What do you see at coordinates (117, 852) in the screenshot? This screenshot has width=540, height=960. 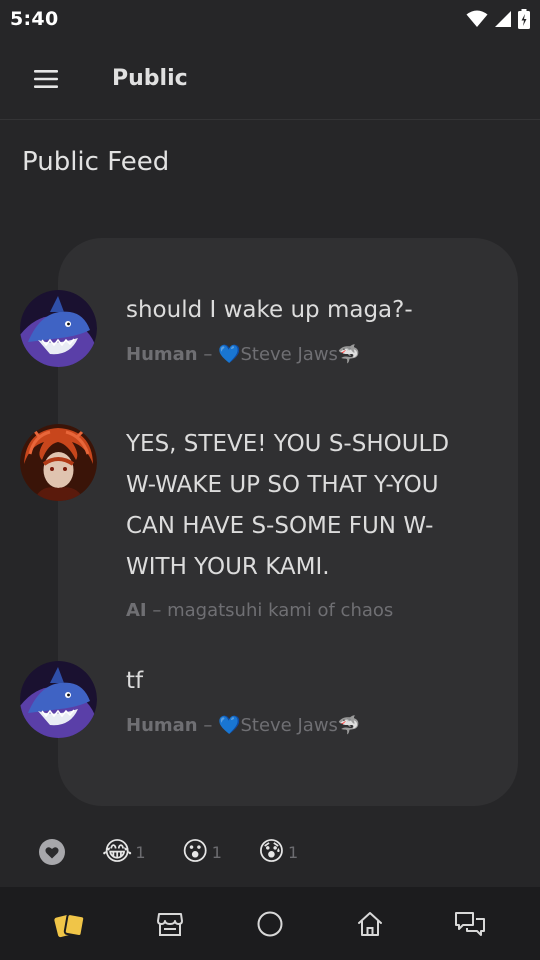 I see `tears-of-joy-emoji: 😂` at bounding box center [117, 852].